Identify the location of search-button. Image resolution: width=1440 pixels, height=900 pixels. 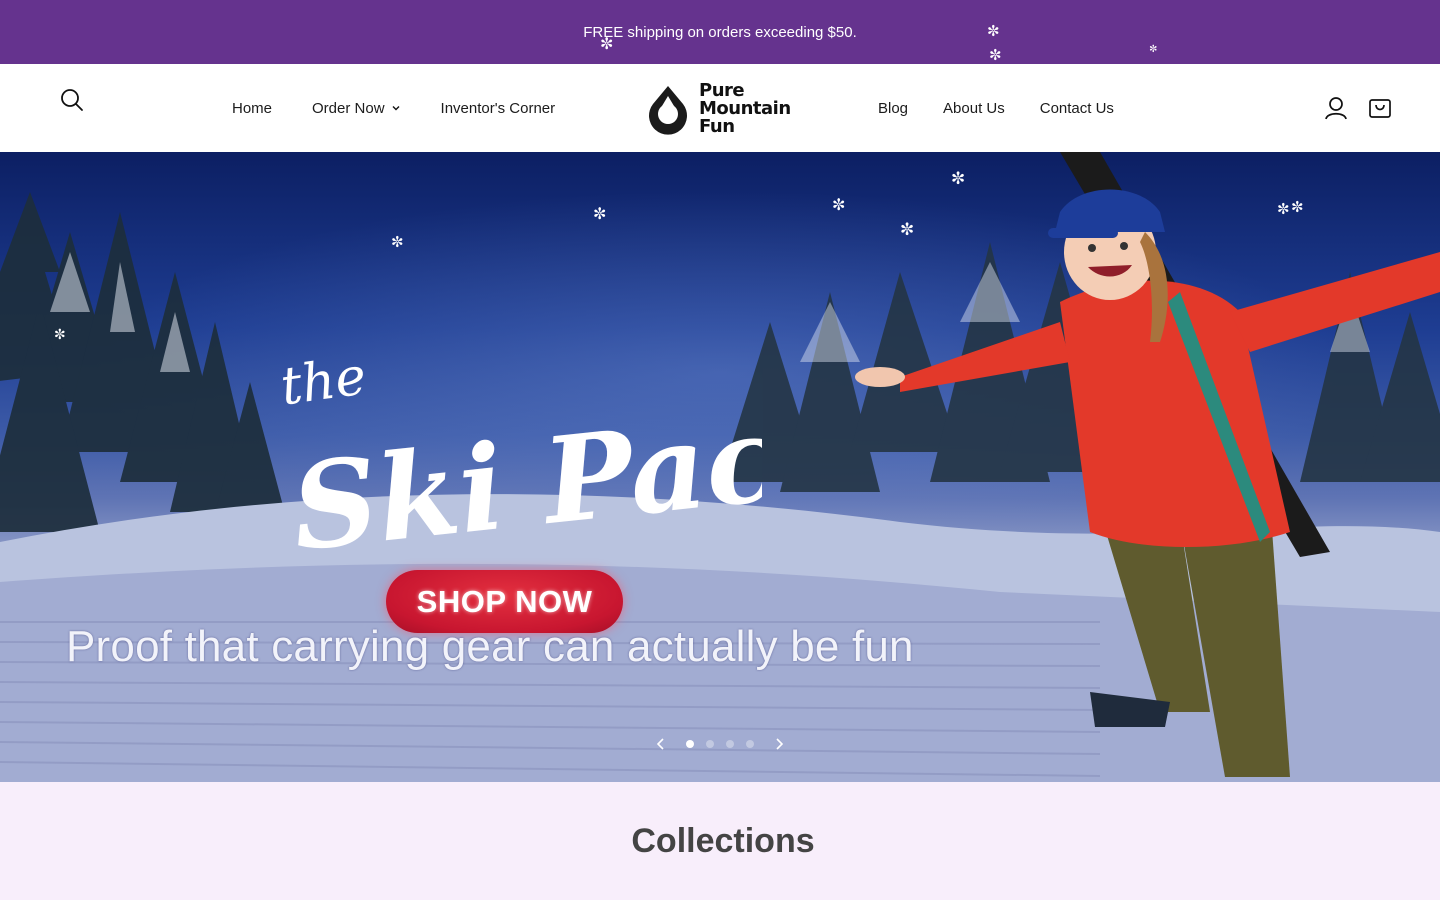
(72, 100).